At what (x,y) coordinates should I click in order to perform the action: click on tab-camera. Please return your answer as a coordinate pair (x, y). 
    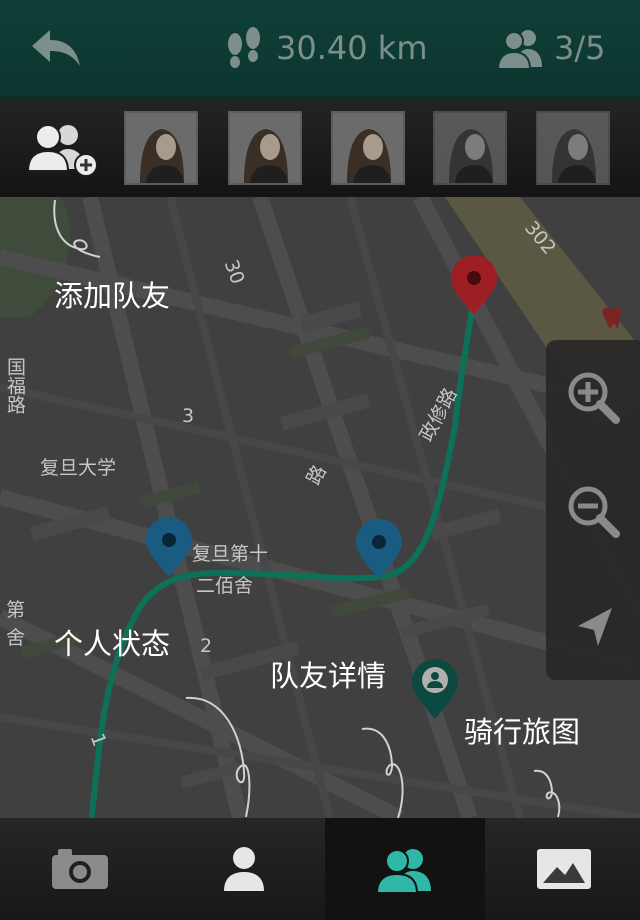
    Looking at the image, I should click on (80, 869).